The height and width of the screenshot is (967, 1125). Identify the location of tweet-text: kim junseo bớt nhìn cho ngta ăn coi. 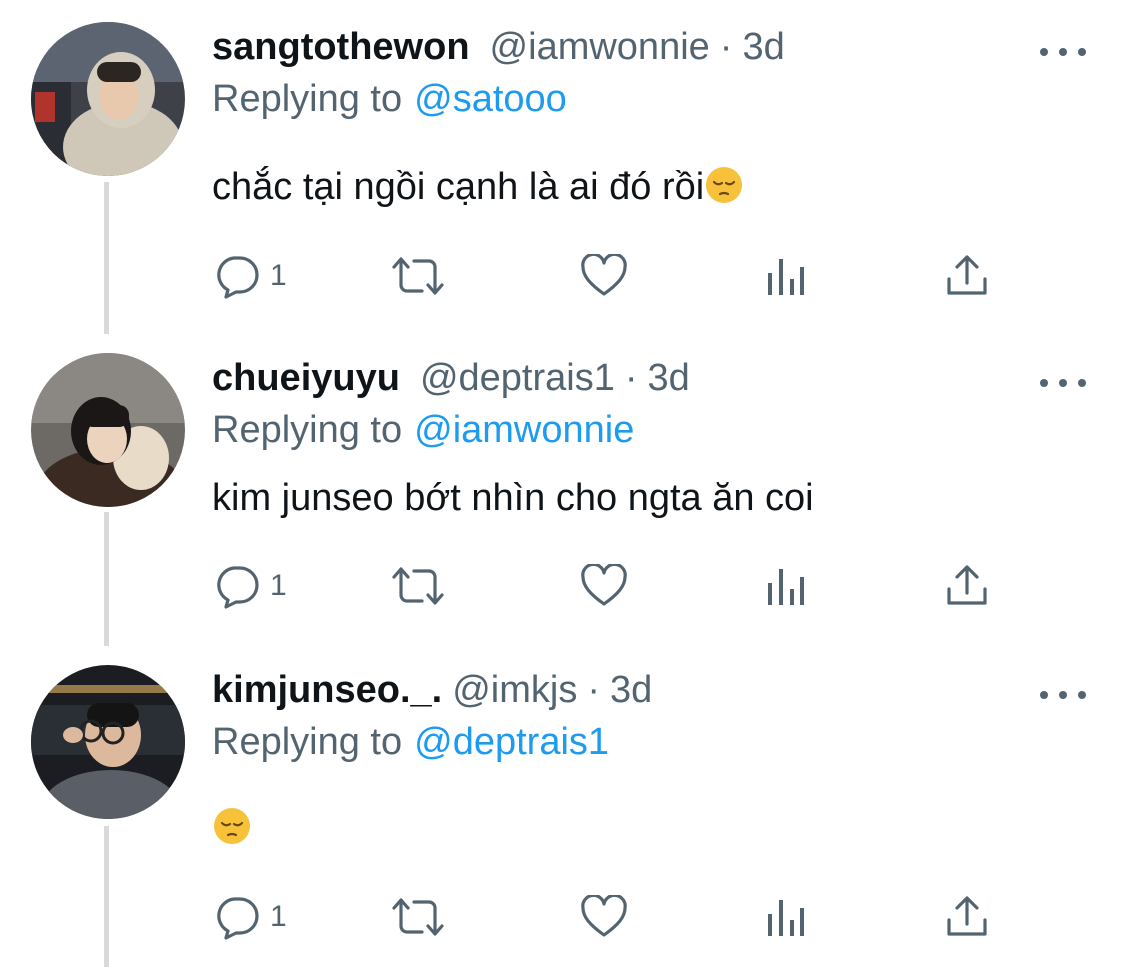
(513, 498).